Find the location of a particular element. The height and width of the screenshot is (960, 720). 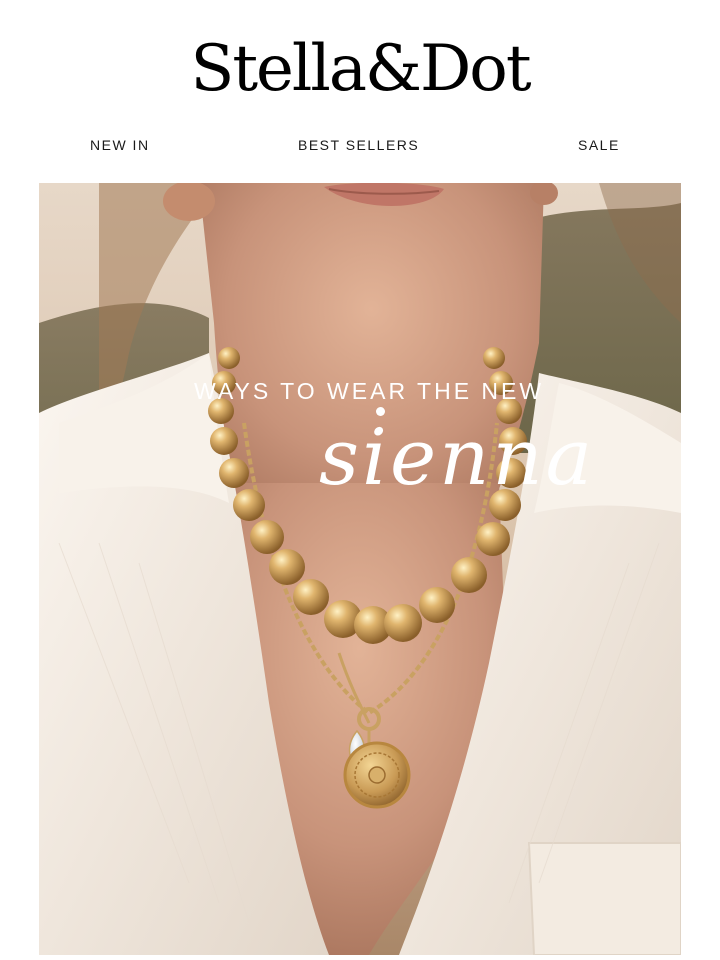

top-nav: NEW IN BEST SELLERS SALE is located at coordinates (360, 145).